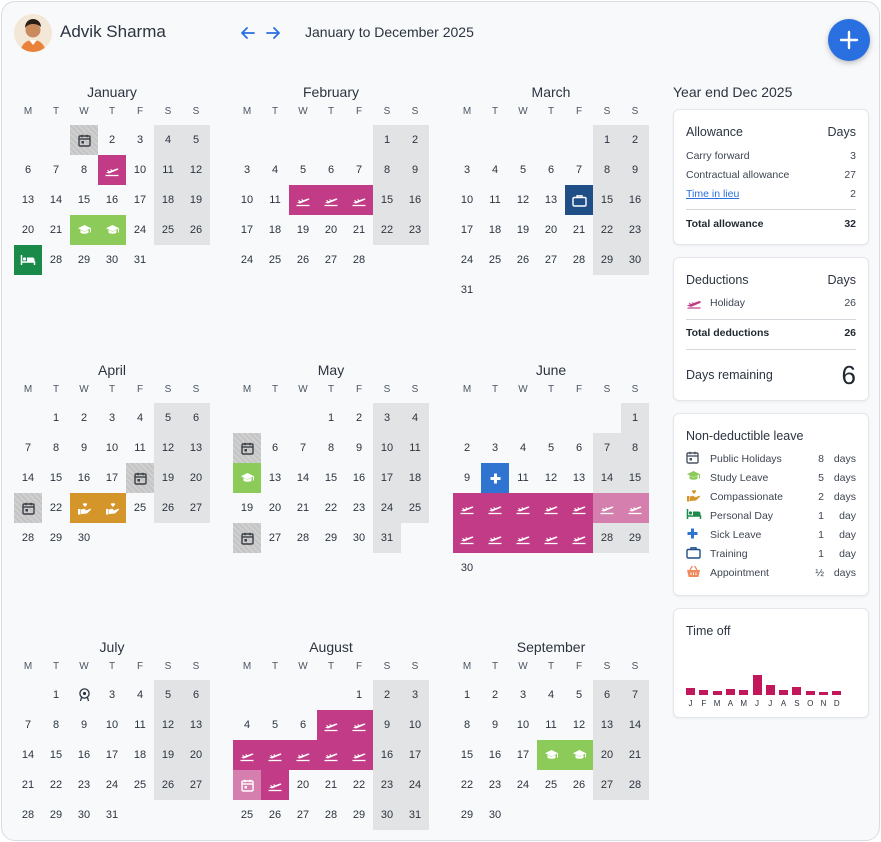  Describe the element at coordinates (140, 755) in the screenshot. I see `day-cell: 18` at that location.